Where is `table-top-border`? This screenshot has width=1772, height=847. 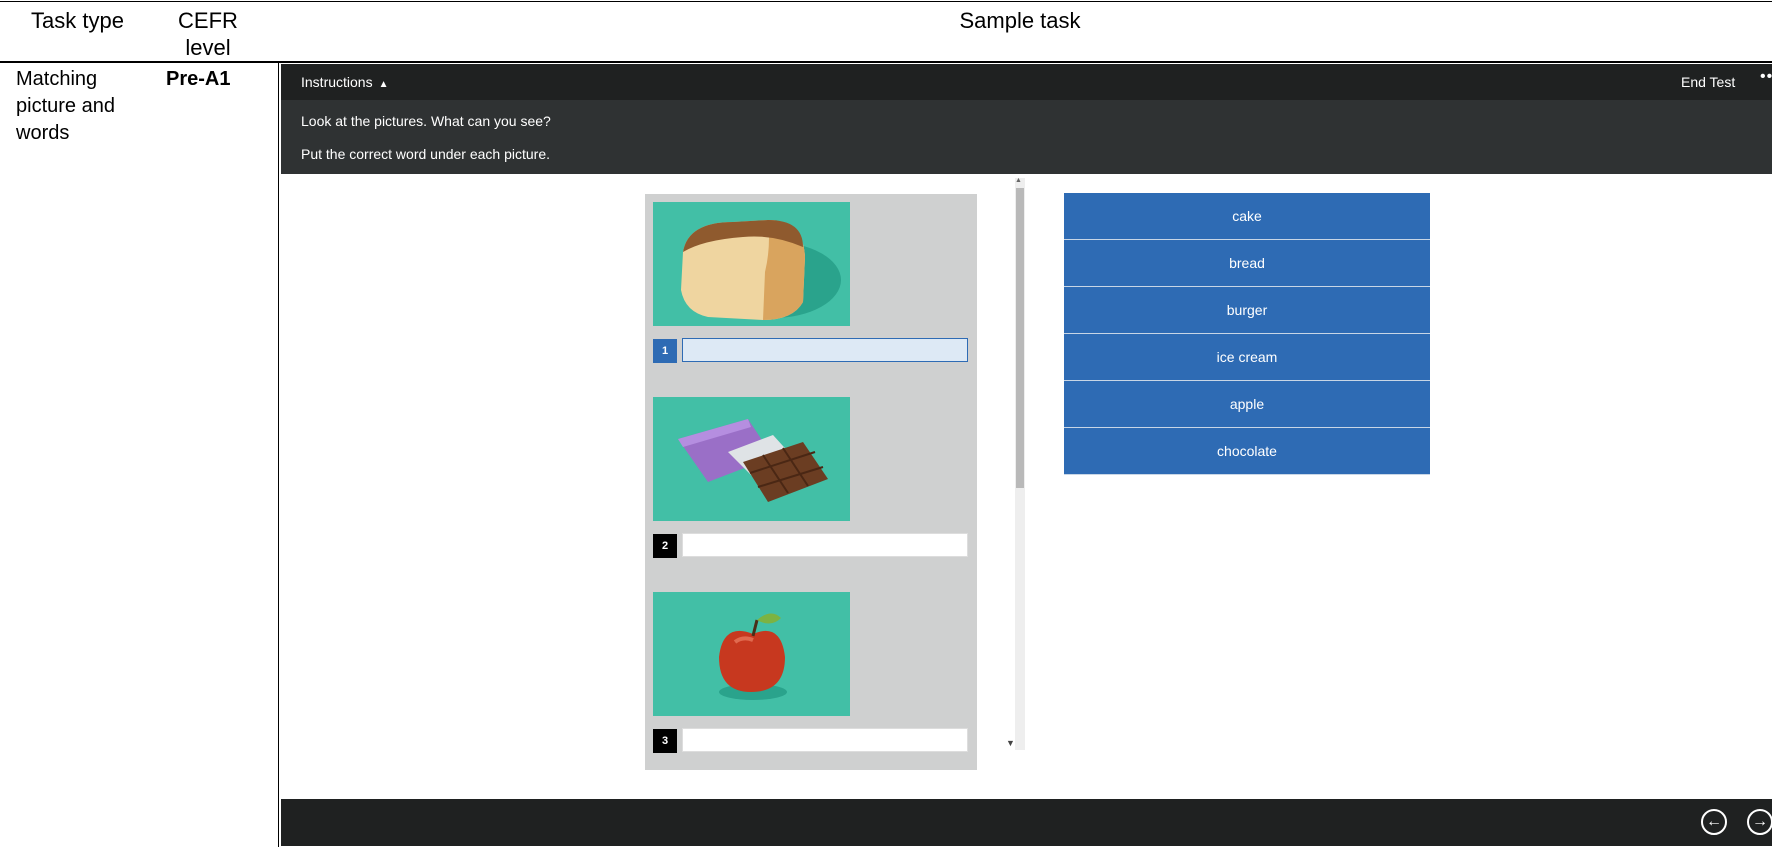 table-top-border is located at coordinates (886, 1).